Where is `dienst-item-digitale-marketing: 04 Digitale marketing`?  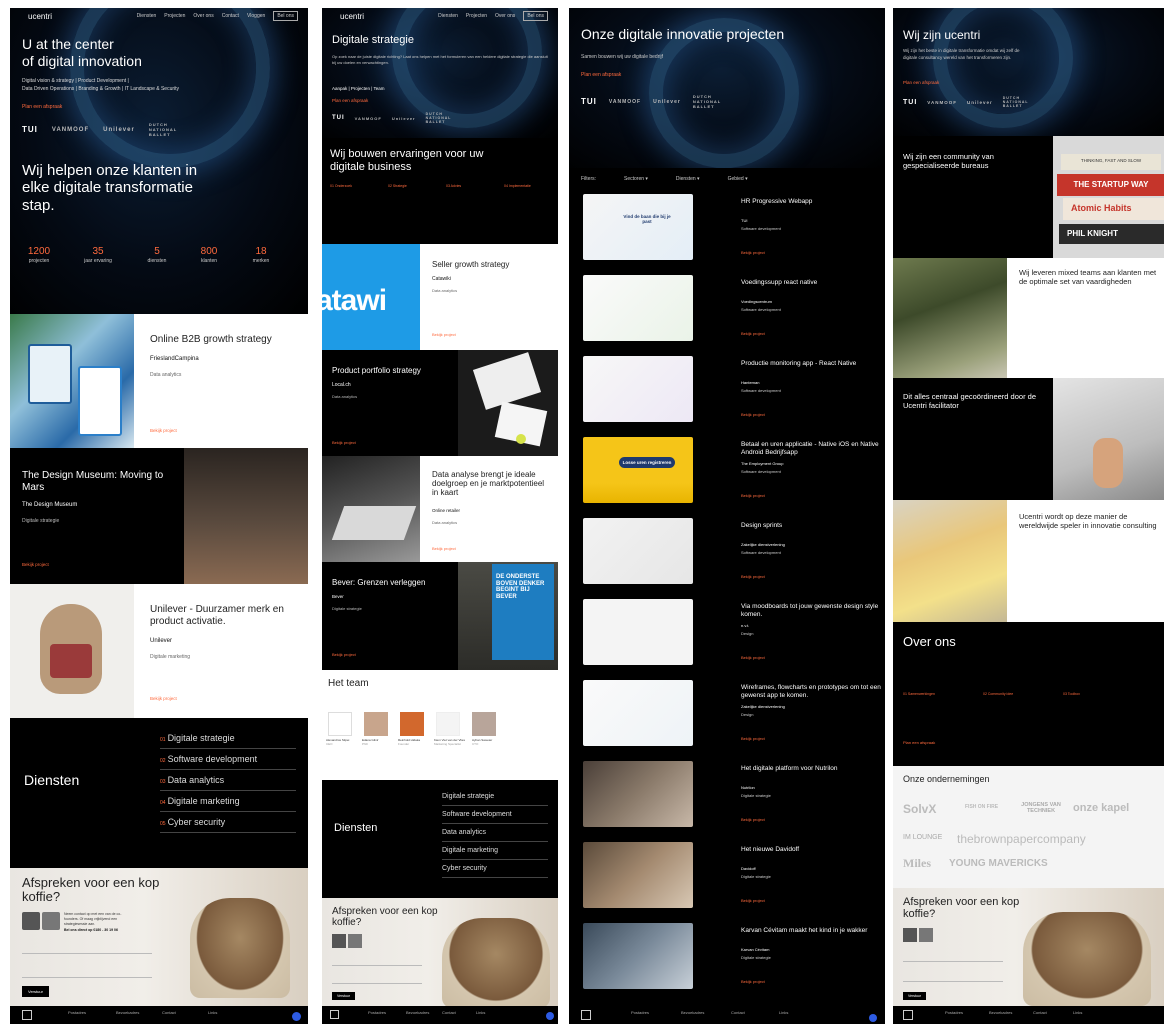 dienst-item-digitale-marketing: 04 Digitale marketing is located at coordinates (228, 801).